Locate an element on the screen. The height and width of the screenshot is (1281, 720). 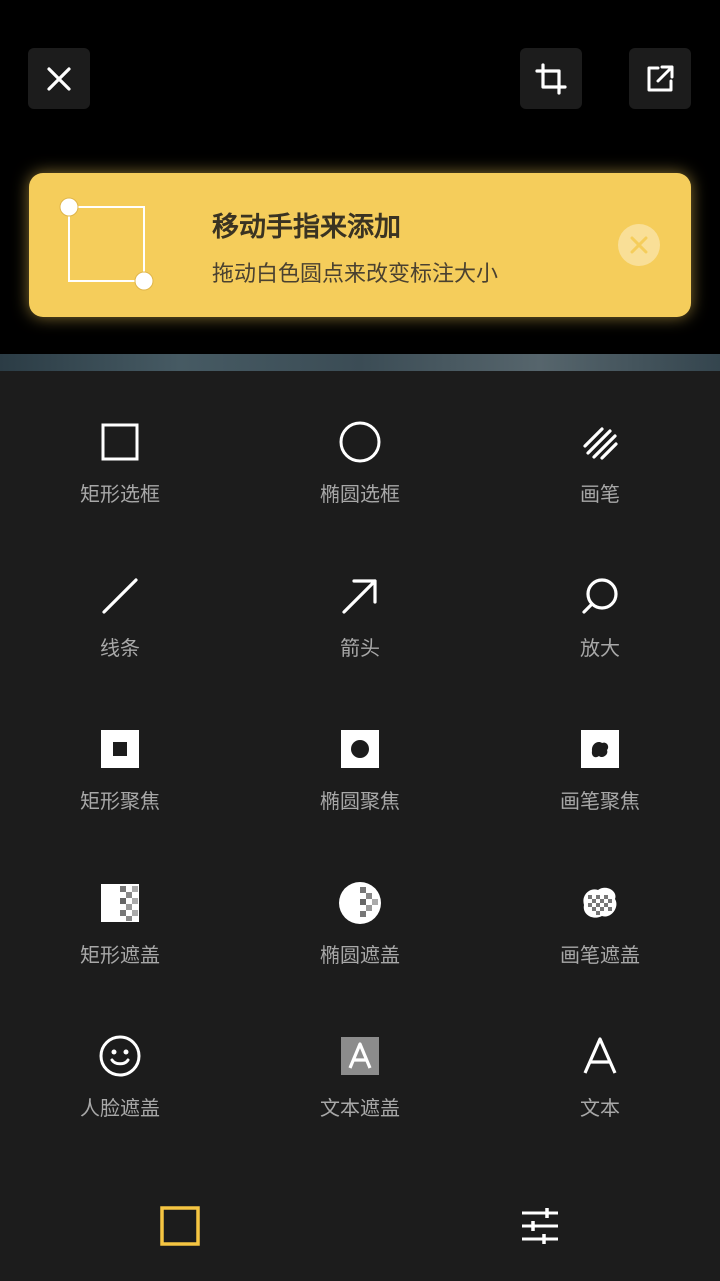
brush-icon is located at coordinates (600, 443).